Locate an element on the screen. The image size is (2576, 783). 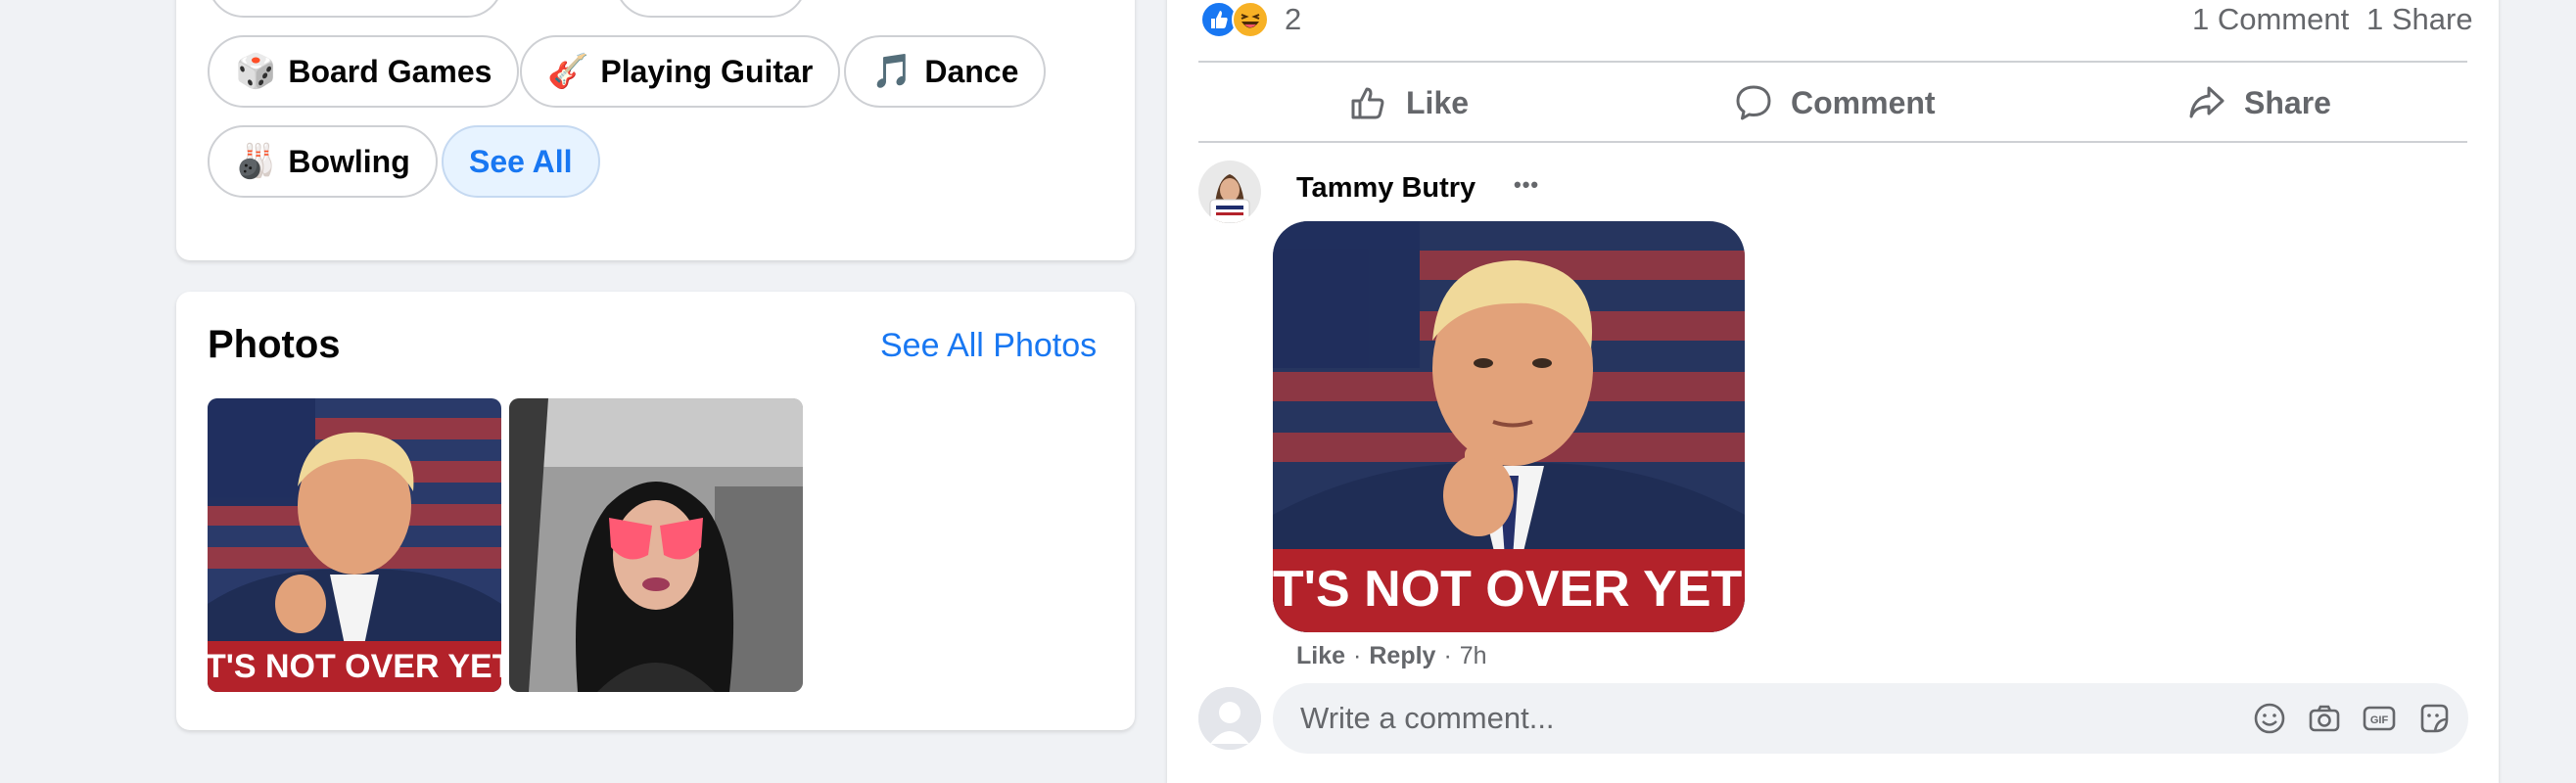
thumbs-up-icon is located at coordinates (1367, 103).